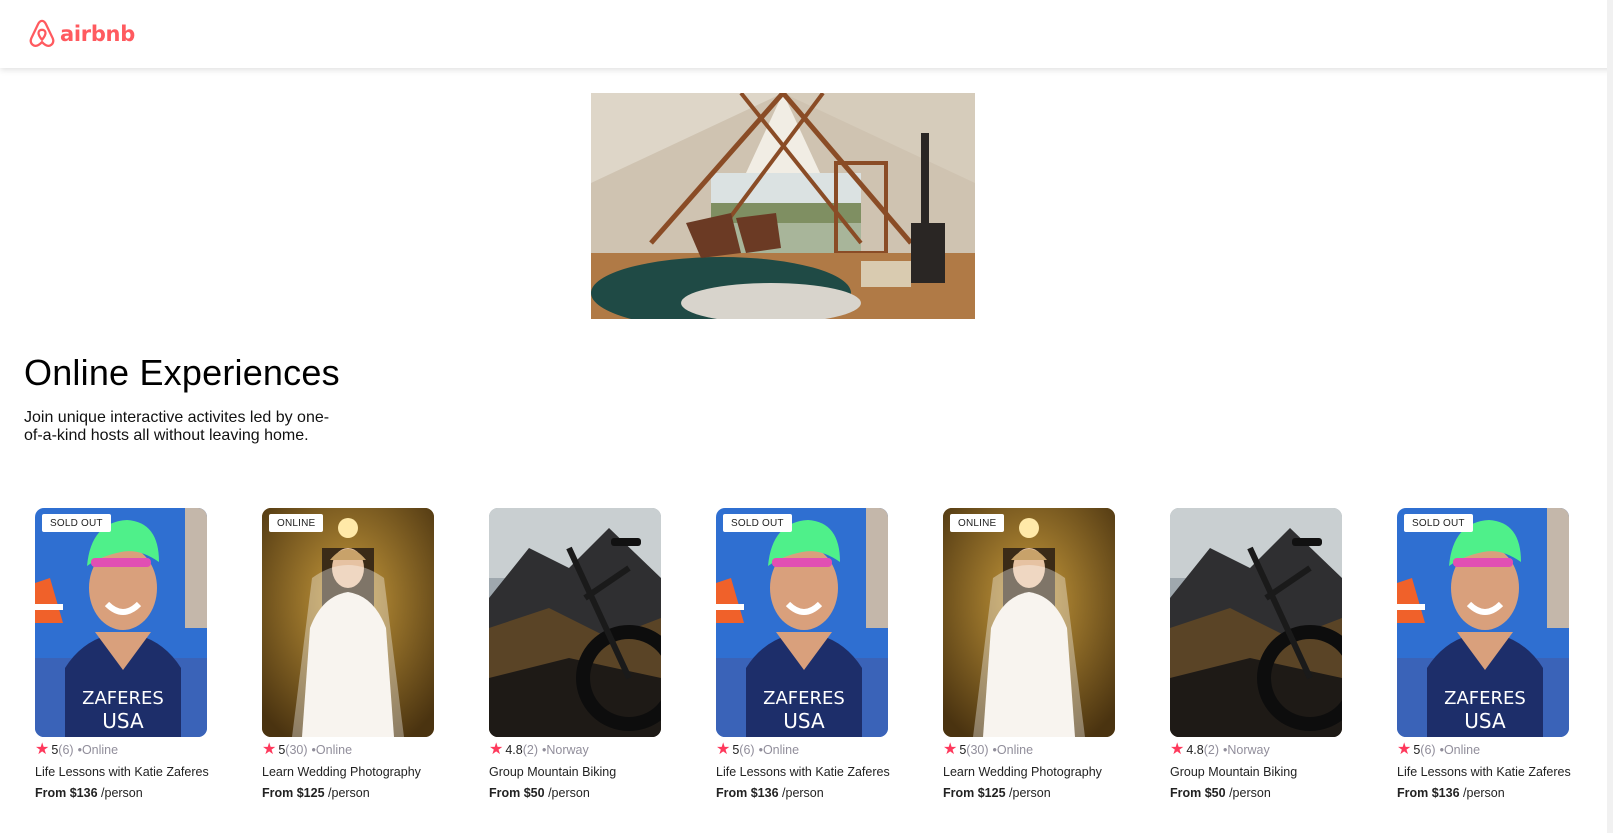 This screenshot has width=1613, height=833. I want to click on cabin-photo, so click(783, 206).